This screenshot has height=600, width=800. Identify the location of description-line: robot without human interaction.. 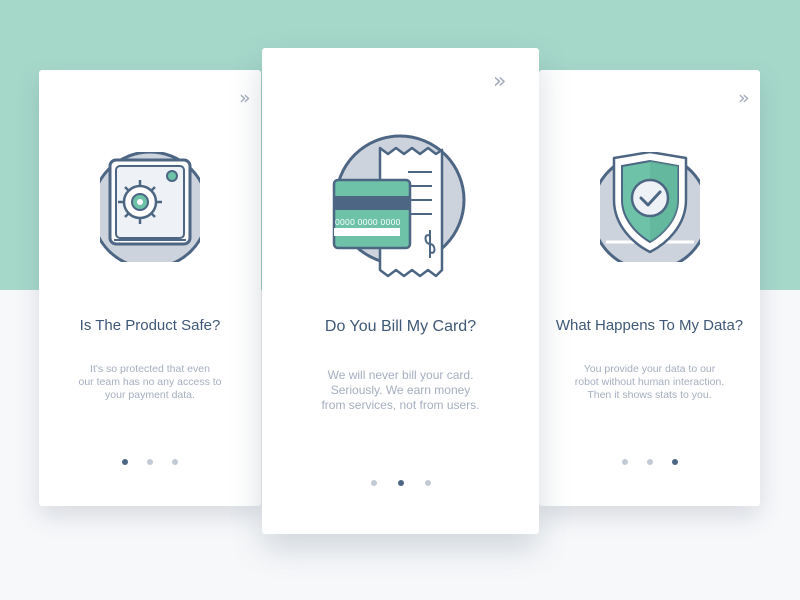
(649, 382).